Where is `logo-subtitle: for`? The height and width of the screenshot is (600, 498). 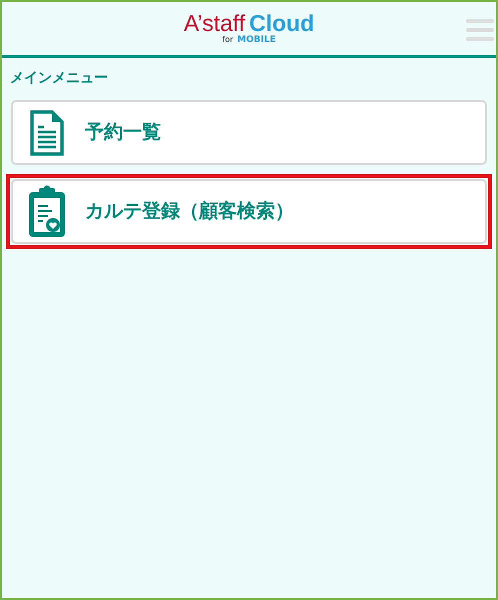 logo-subtitle: for is located at coordinates (228, 40).